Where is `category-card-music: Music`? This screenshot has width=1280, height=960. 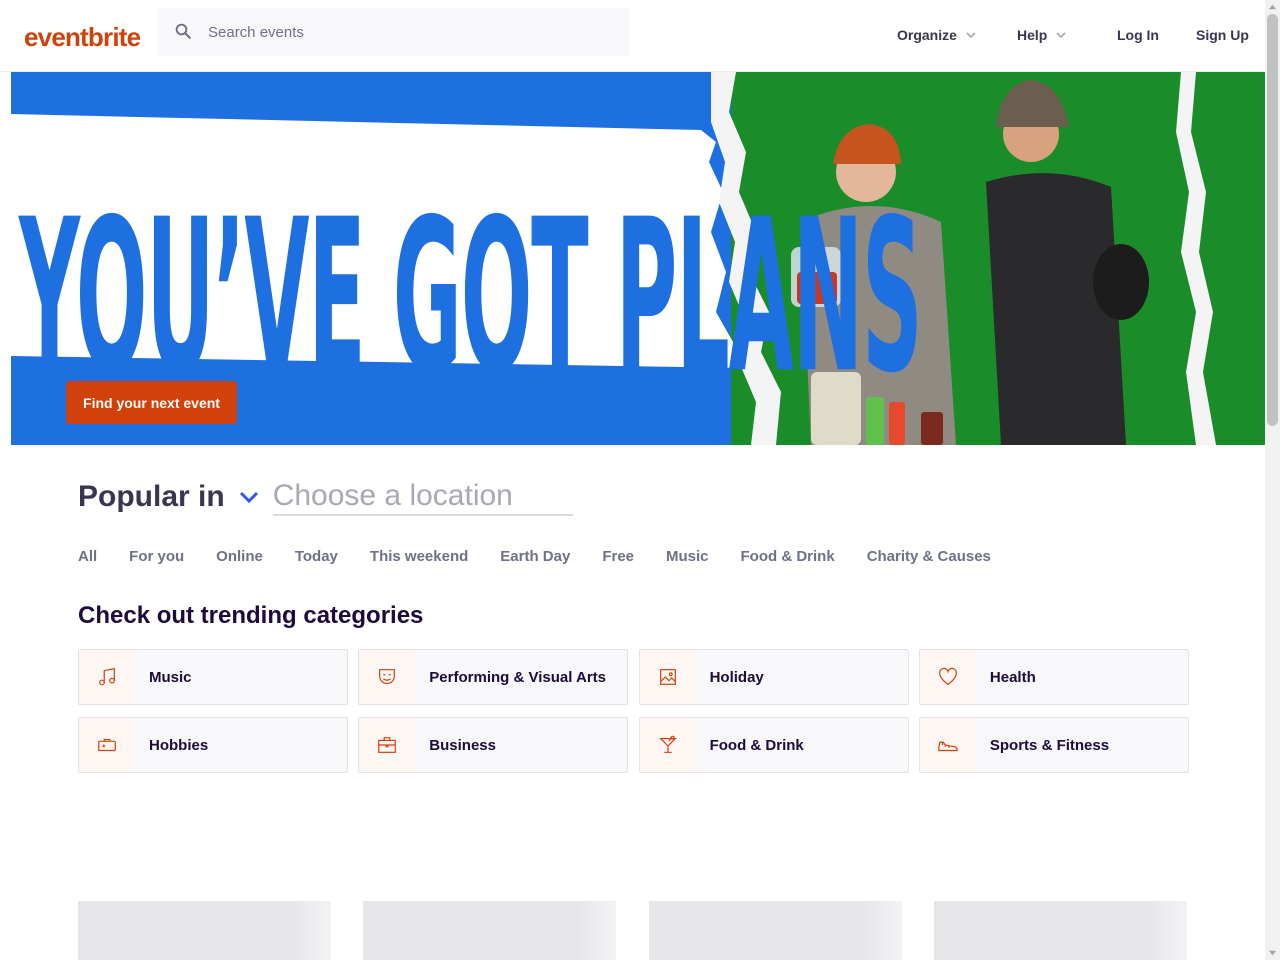
category-card-music: Music is located at coordinates (213, 677).